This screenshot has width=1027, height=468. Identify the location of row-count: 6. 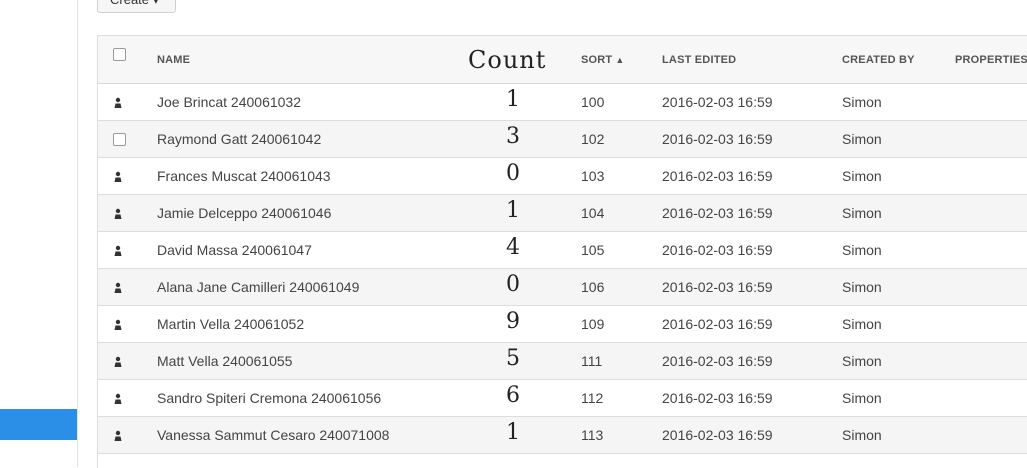
(513, 395).